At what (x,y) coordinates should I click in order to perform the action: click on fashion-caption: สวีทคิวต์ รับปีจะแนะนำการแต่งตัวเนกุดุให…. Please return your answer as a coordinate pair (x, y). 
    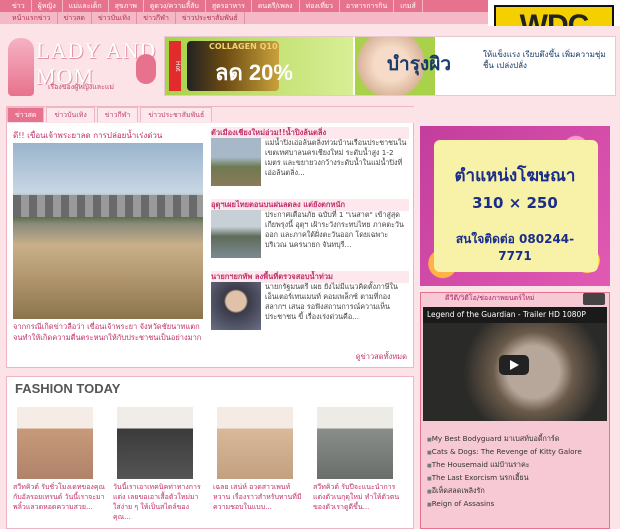
    Looking at the image, I should click on (359, 502).